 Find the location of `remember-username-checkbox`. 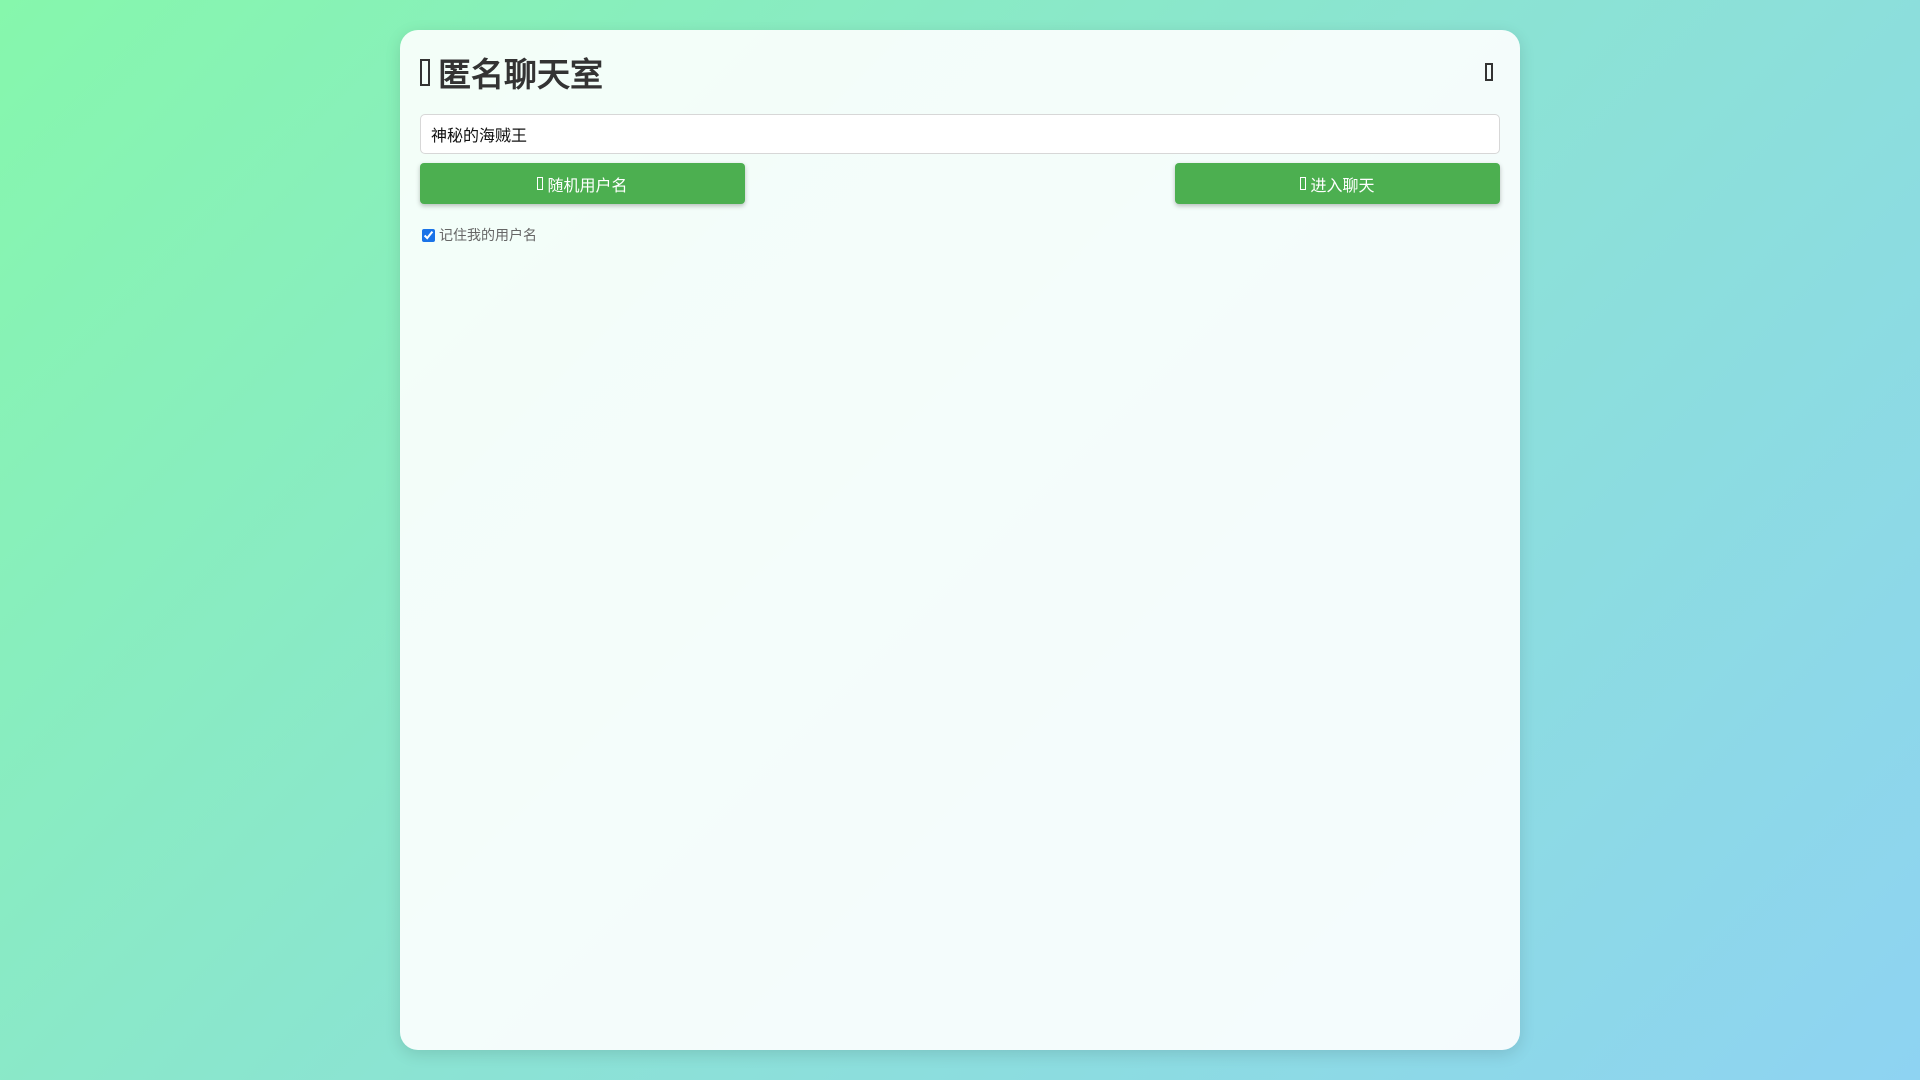

remember-username-checkbox is located at coordinates (428, 235).